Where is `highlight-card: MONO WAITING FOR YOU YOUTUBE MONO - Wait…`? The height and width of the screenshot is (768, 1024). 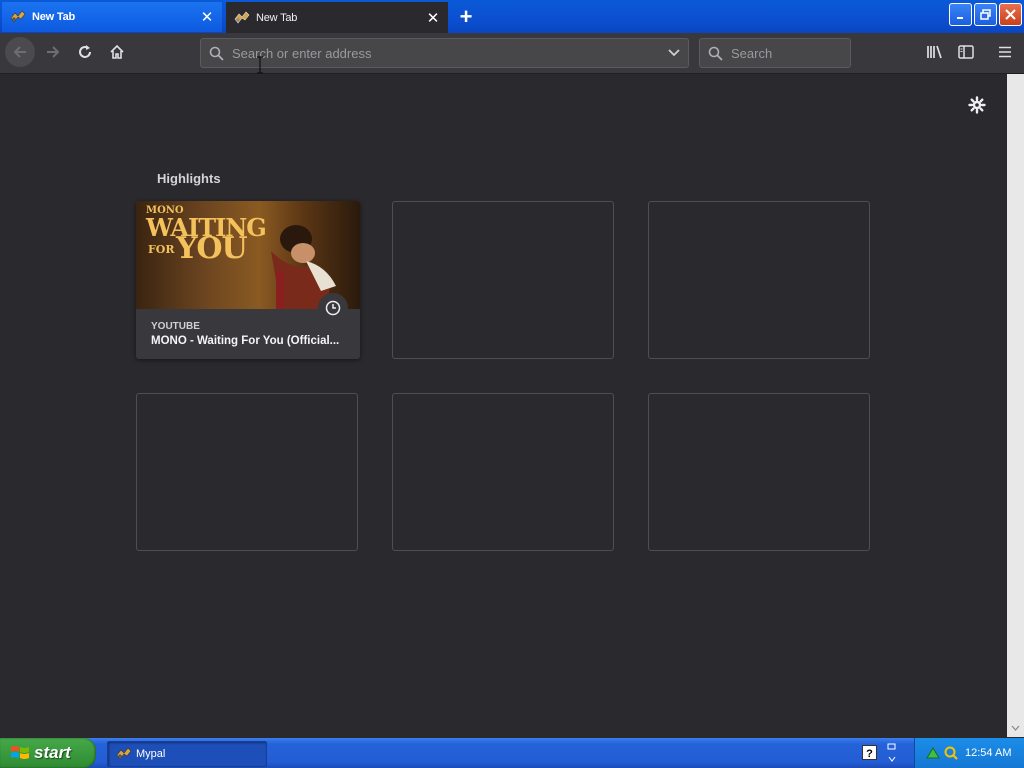
highlight-card: MONO WAITING FOR YOU YOUTUBE MONO - Wait… is located at coordinates (248, 280).